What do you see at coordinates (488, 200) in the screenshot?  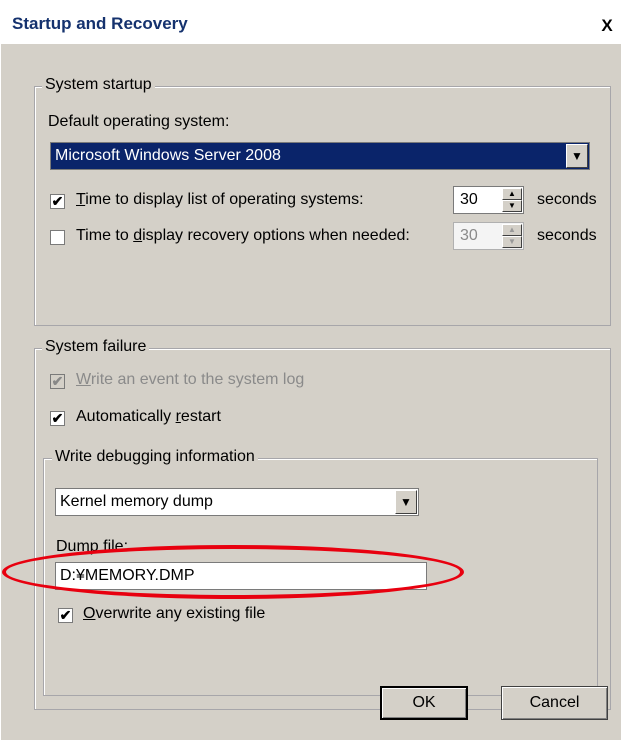 I see `time-list-spinner: 30 ▲ ▼` at bounding box center [488, 200].